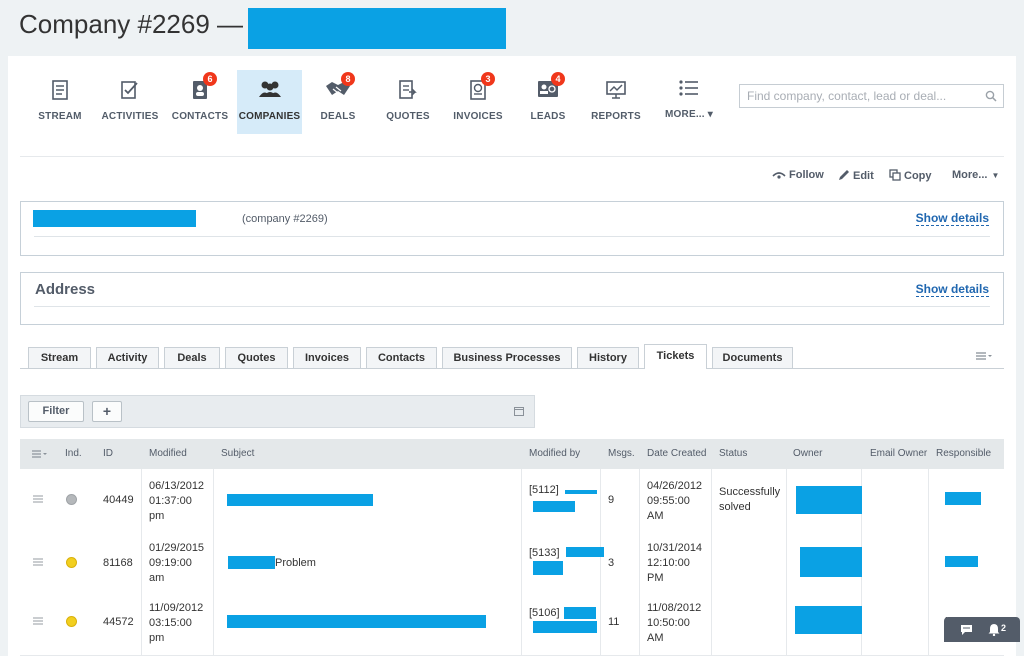 The height and width of the screenshot is (656, 1024). Describe the element at coordinates (127, 357) in the screenshot. I see `tab-activity: Activity` at that location.